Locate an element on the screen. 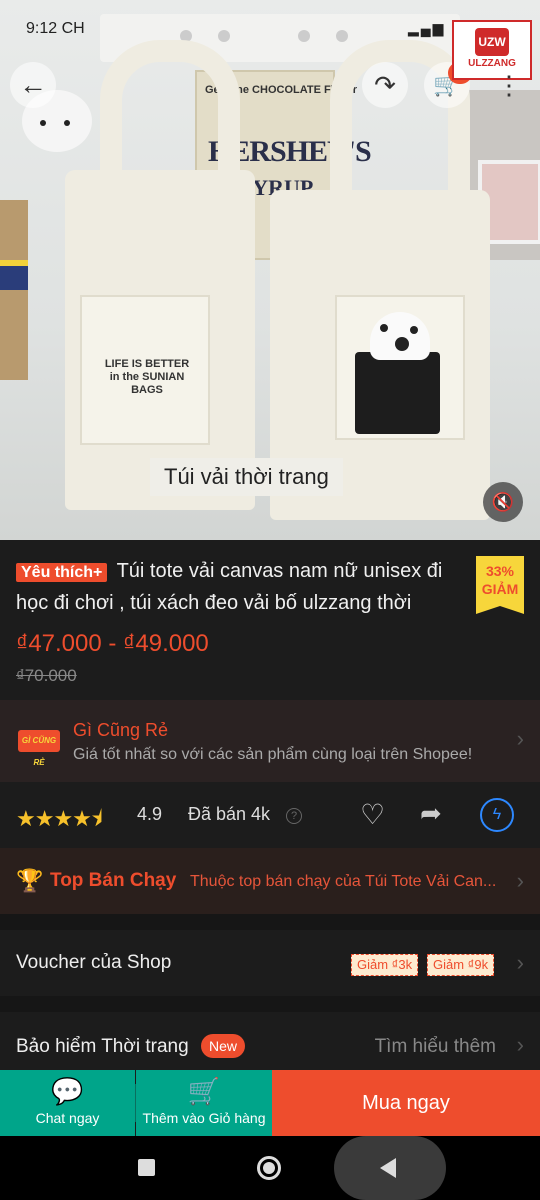 This screenshot has height=1200, width=540. add-to-cart-button: 🛒 Thêm vào Giỏ hàng is located at coordinates (204, 1103).